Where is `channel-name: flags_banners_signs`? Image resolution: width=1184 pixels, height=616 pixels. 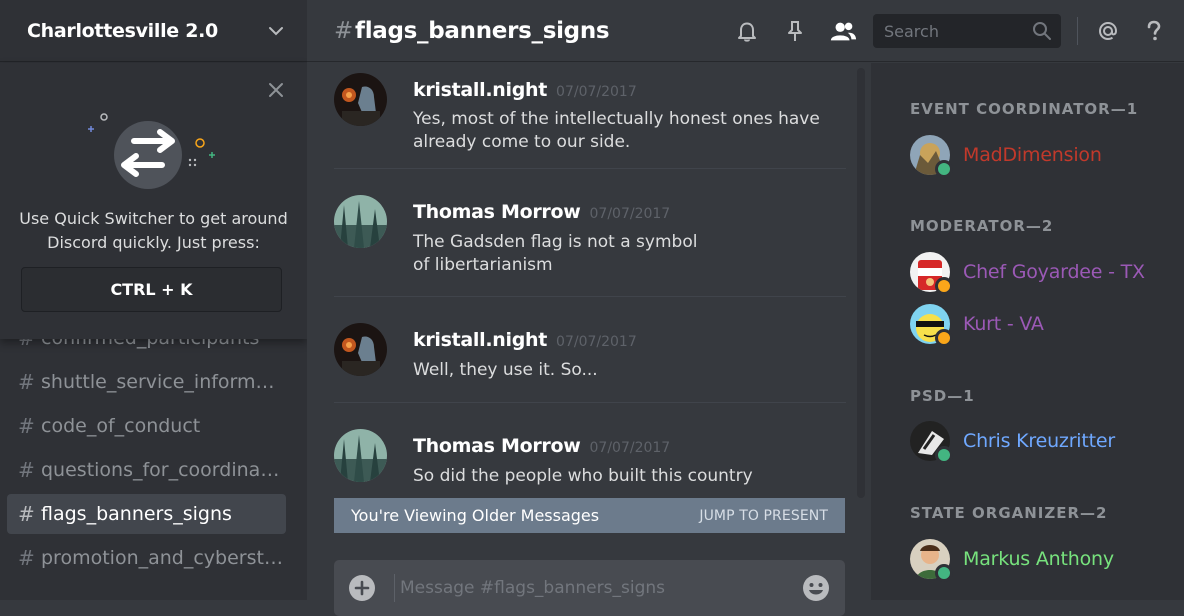 channel-name: flags_banners_signs is located at coordinates (136, 514).